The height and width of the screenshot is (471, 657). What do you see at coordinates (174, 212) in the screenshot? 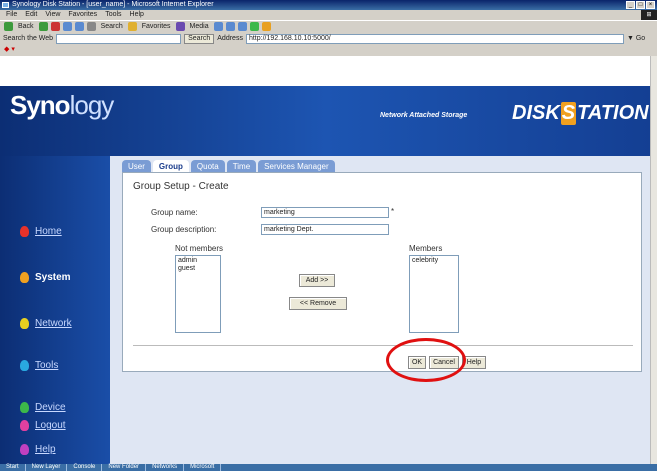
I see `group-name-label: Group name:` at bounding box center [174, 212].